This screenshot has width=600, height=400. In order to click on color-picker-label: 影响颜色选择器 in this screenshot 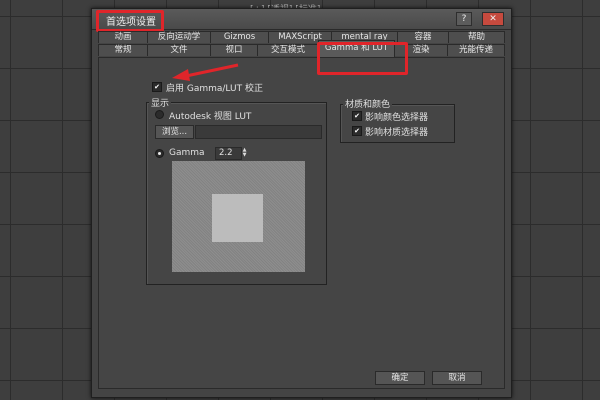, I will do `click(397, 118)`.